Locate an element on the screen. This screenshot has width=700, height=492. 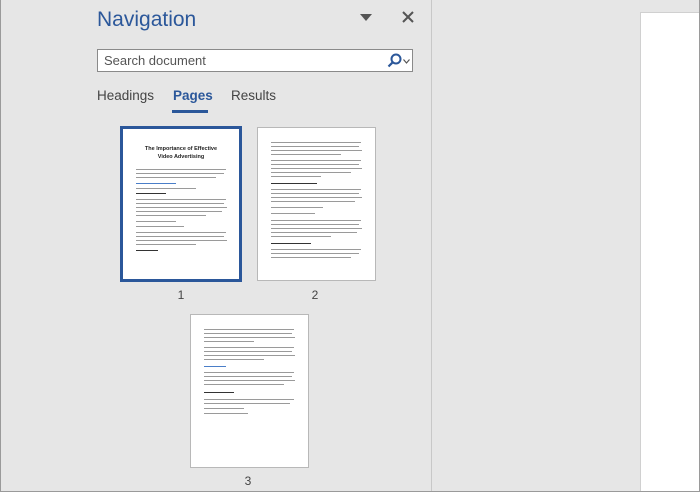
chevron-down-icon is located at coordinates (366, 18).